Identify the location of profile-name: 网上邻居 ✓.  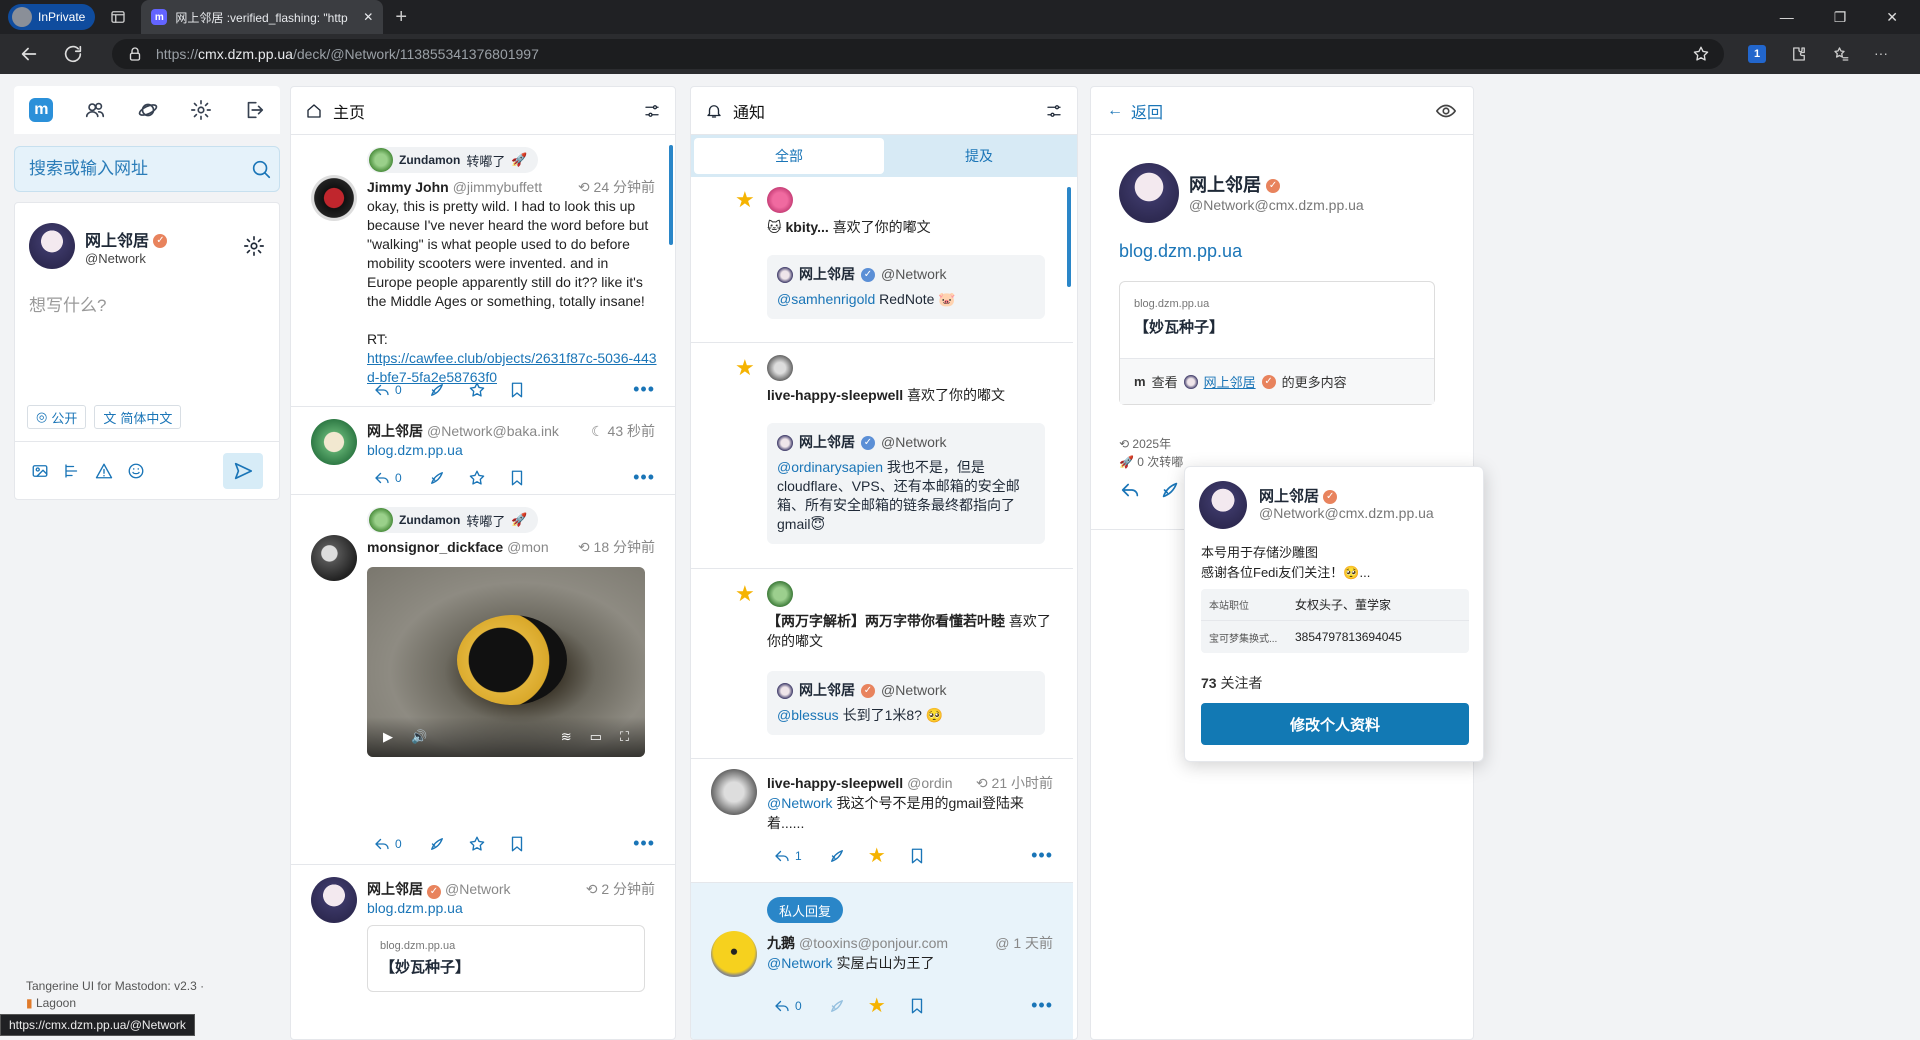
(1235, 184).